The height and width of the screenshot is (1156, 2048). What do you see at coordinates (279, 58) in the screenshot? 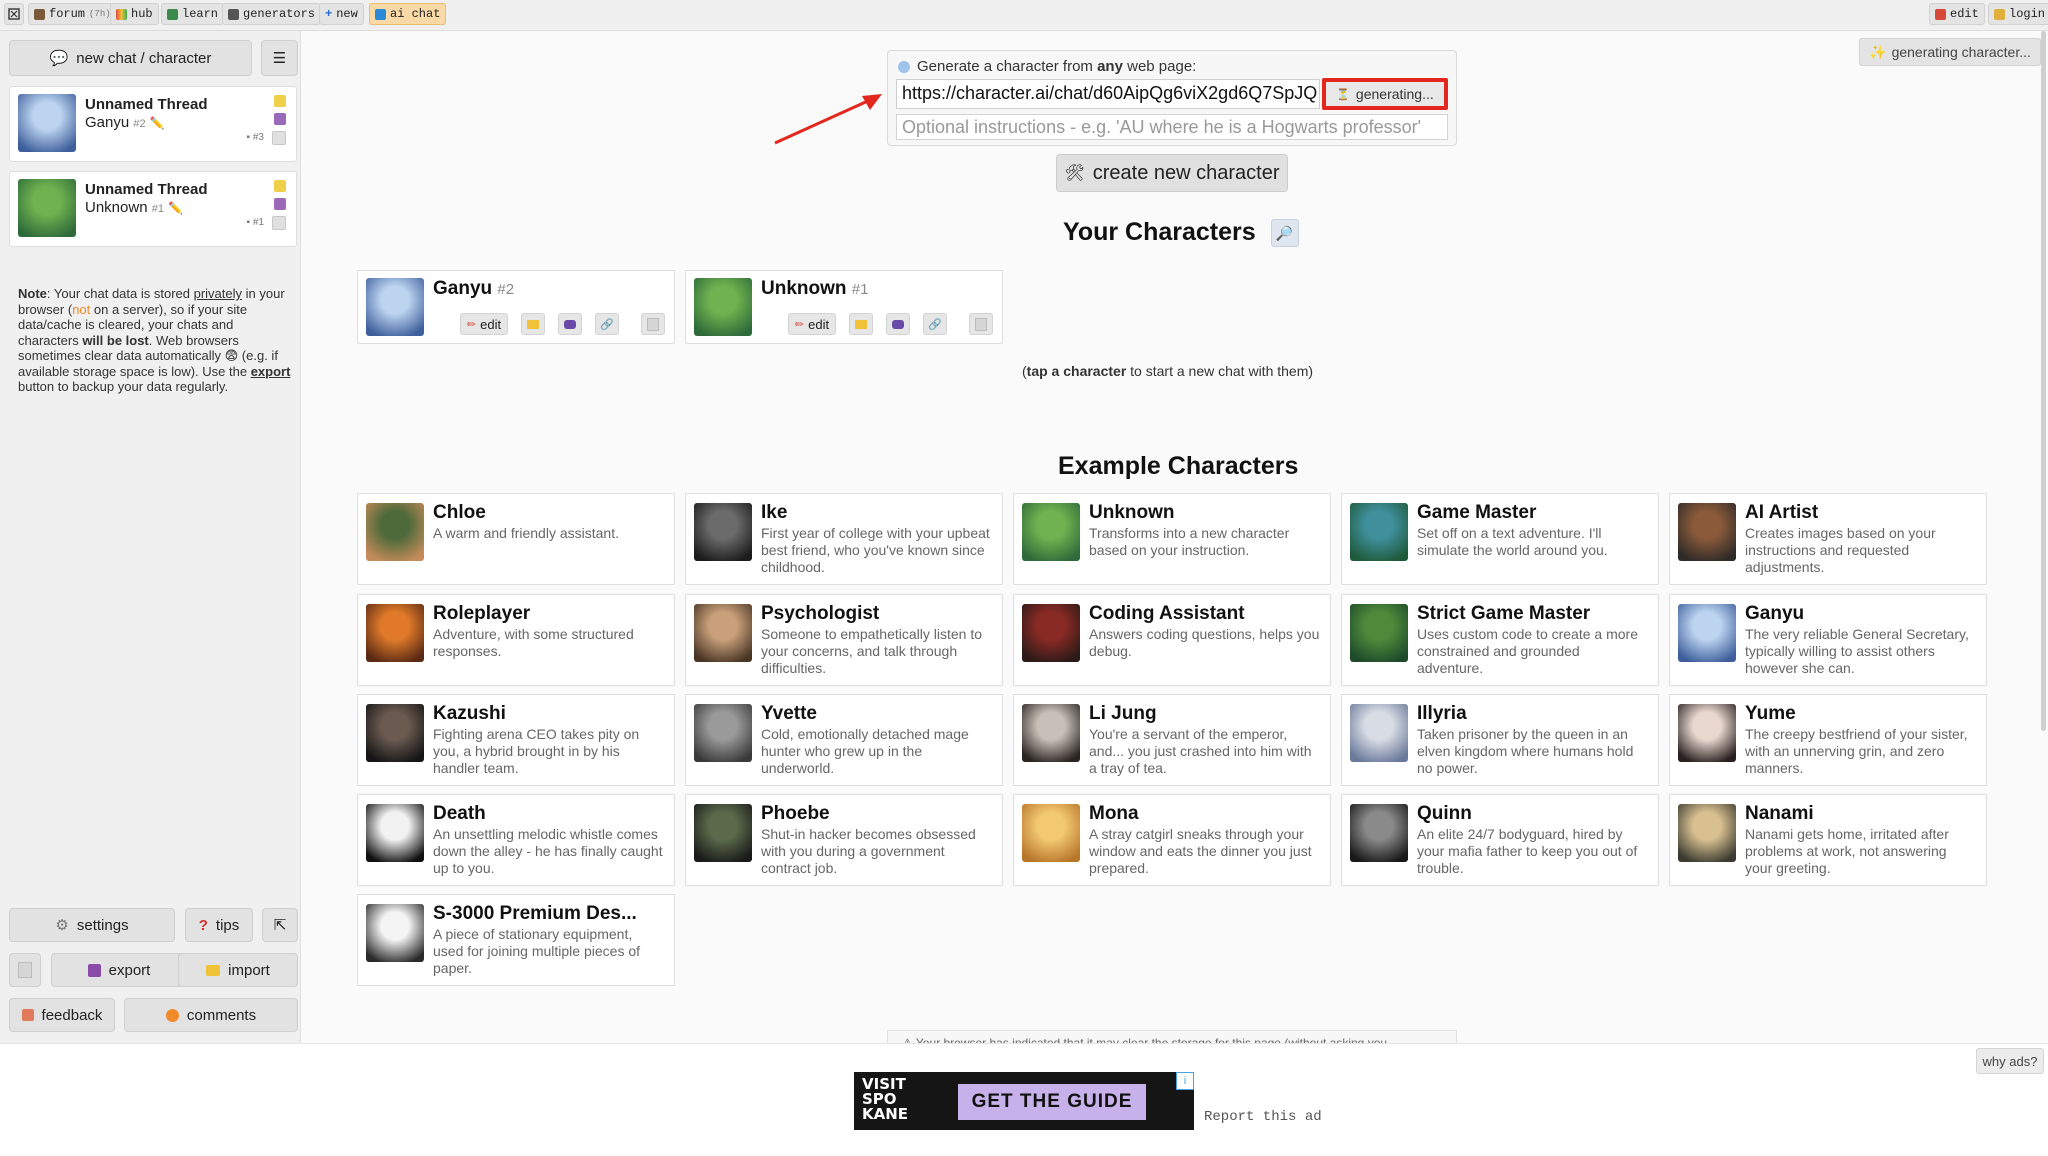
I see `menu-button: ☰` at bounding box center [279, 58].